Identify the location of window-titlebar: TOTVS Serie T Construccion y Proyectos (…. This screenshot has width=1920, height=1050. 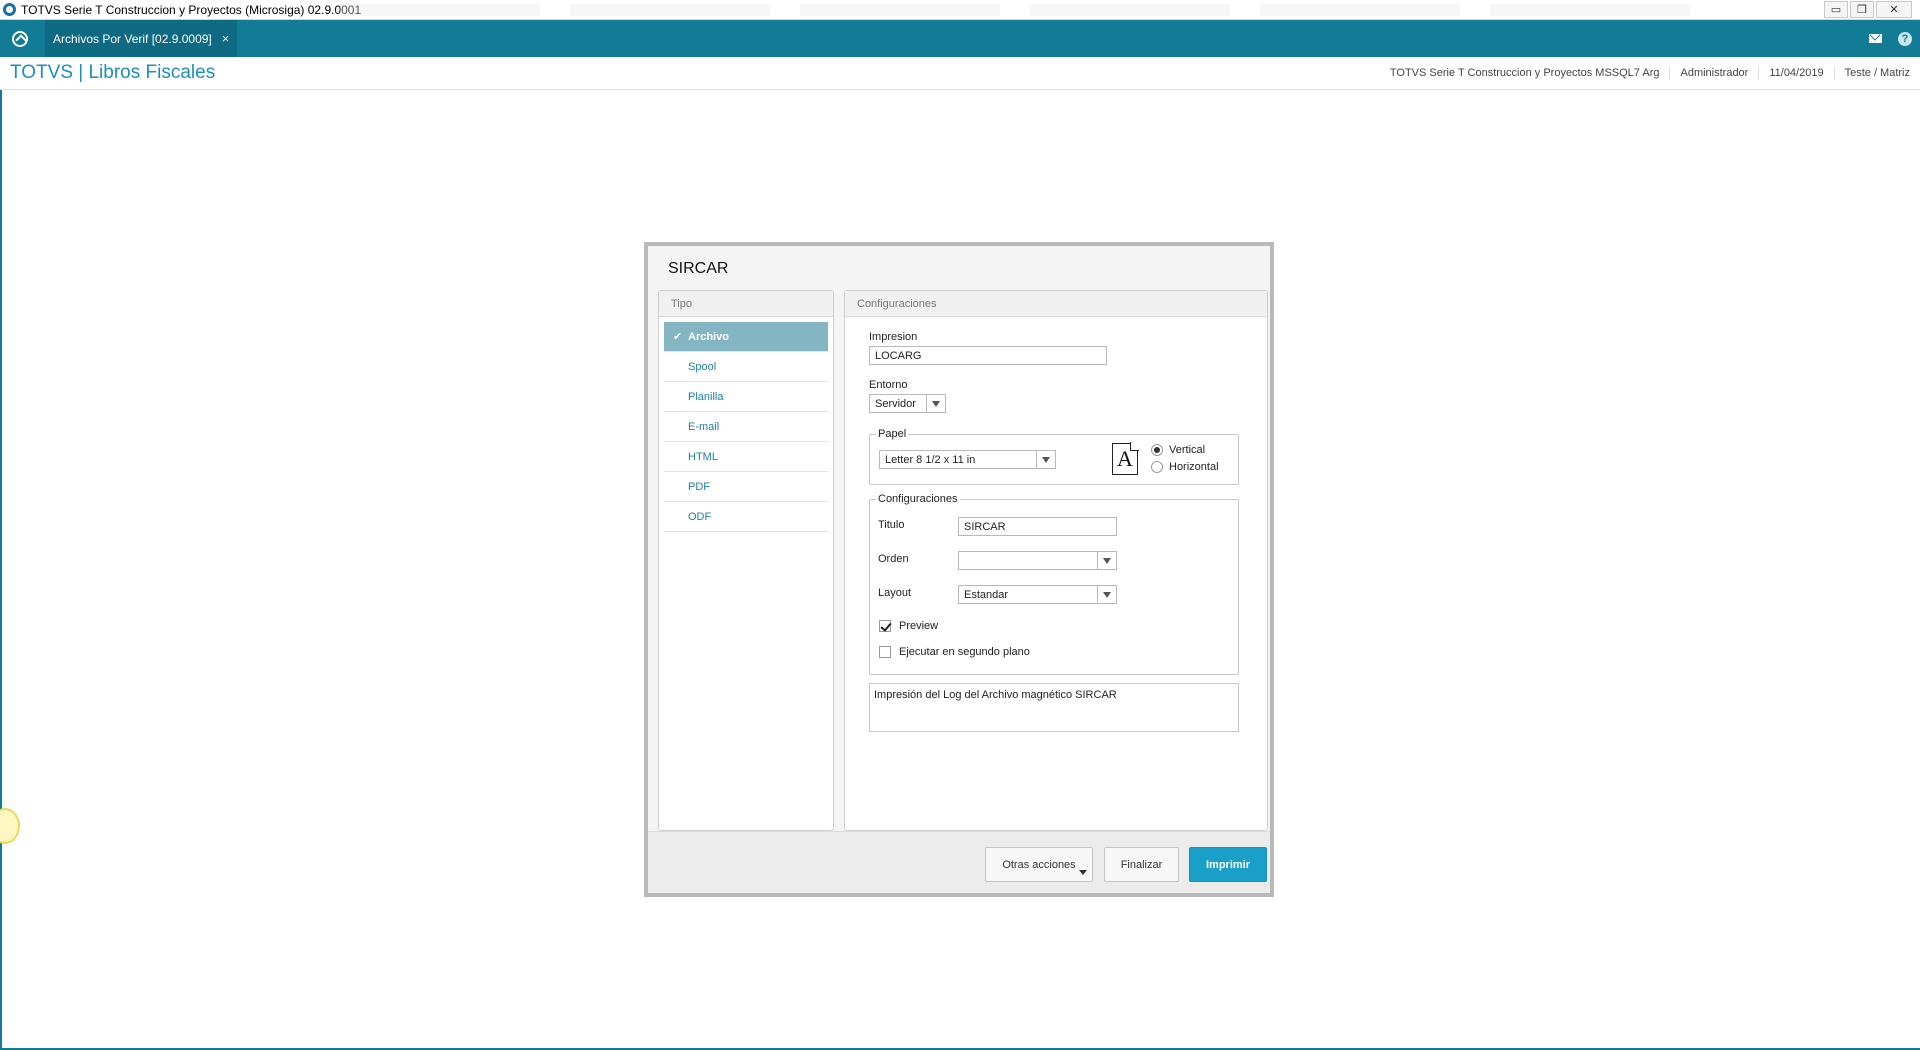
(960, 10).